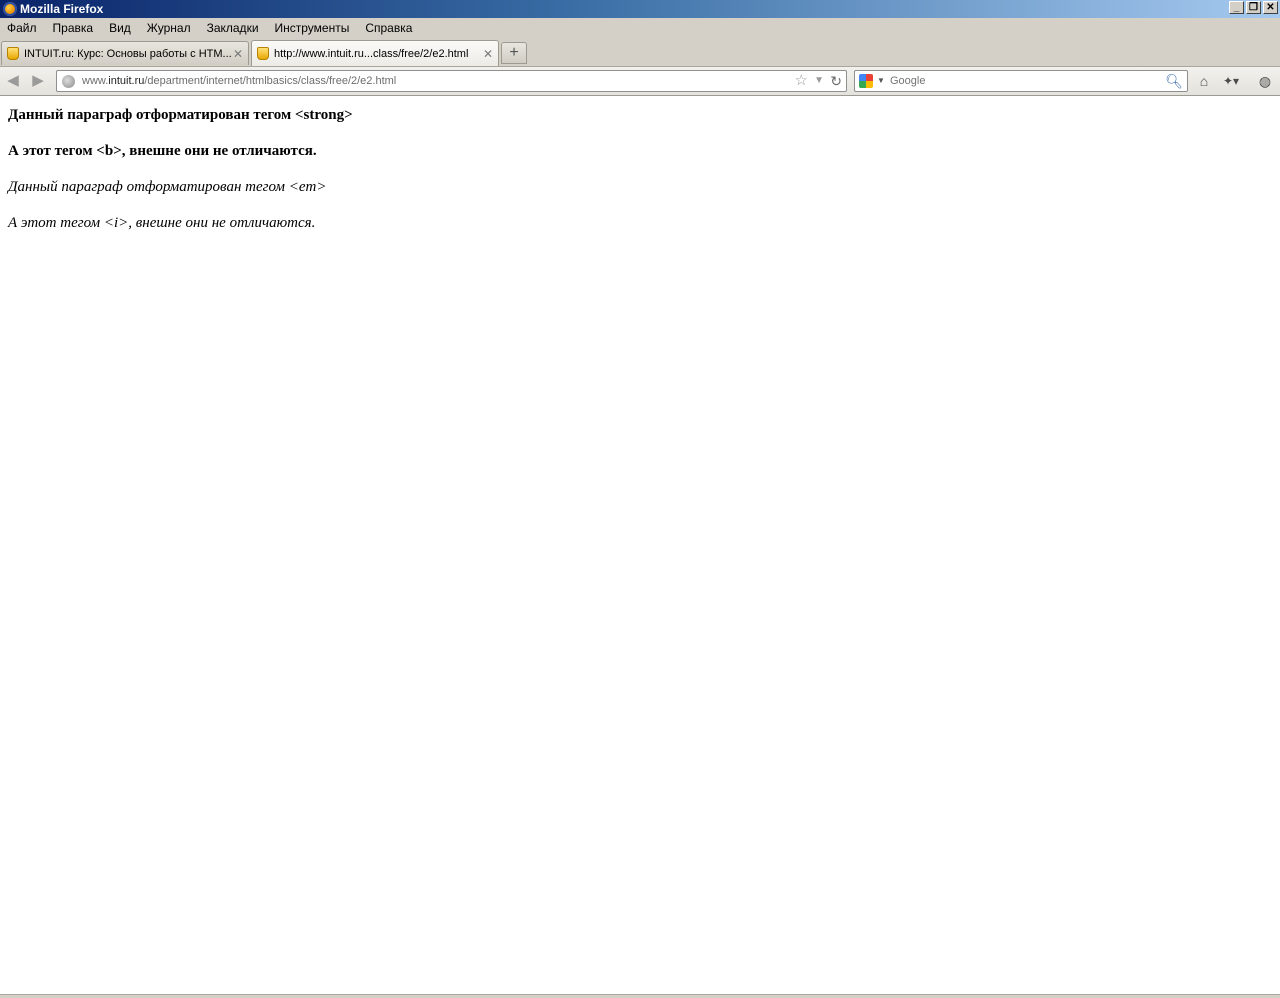 Image resolution: width=1280 pixels, height=998 pixels. I want to click on new-tab-button: +, so click(514, 53).